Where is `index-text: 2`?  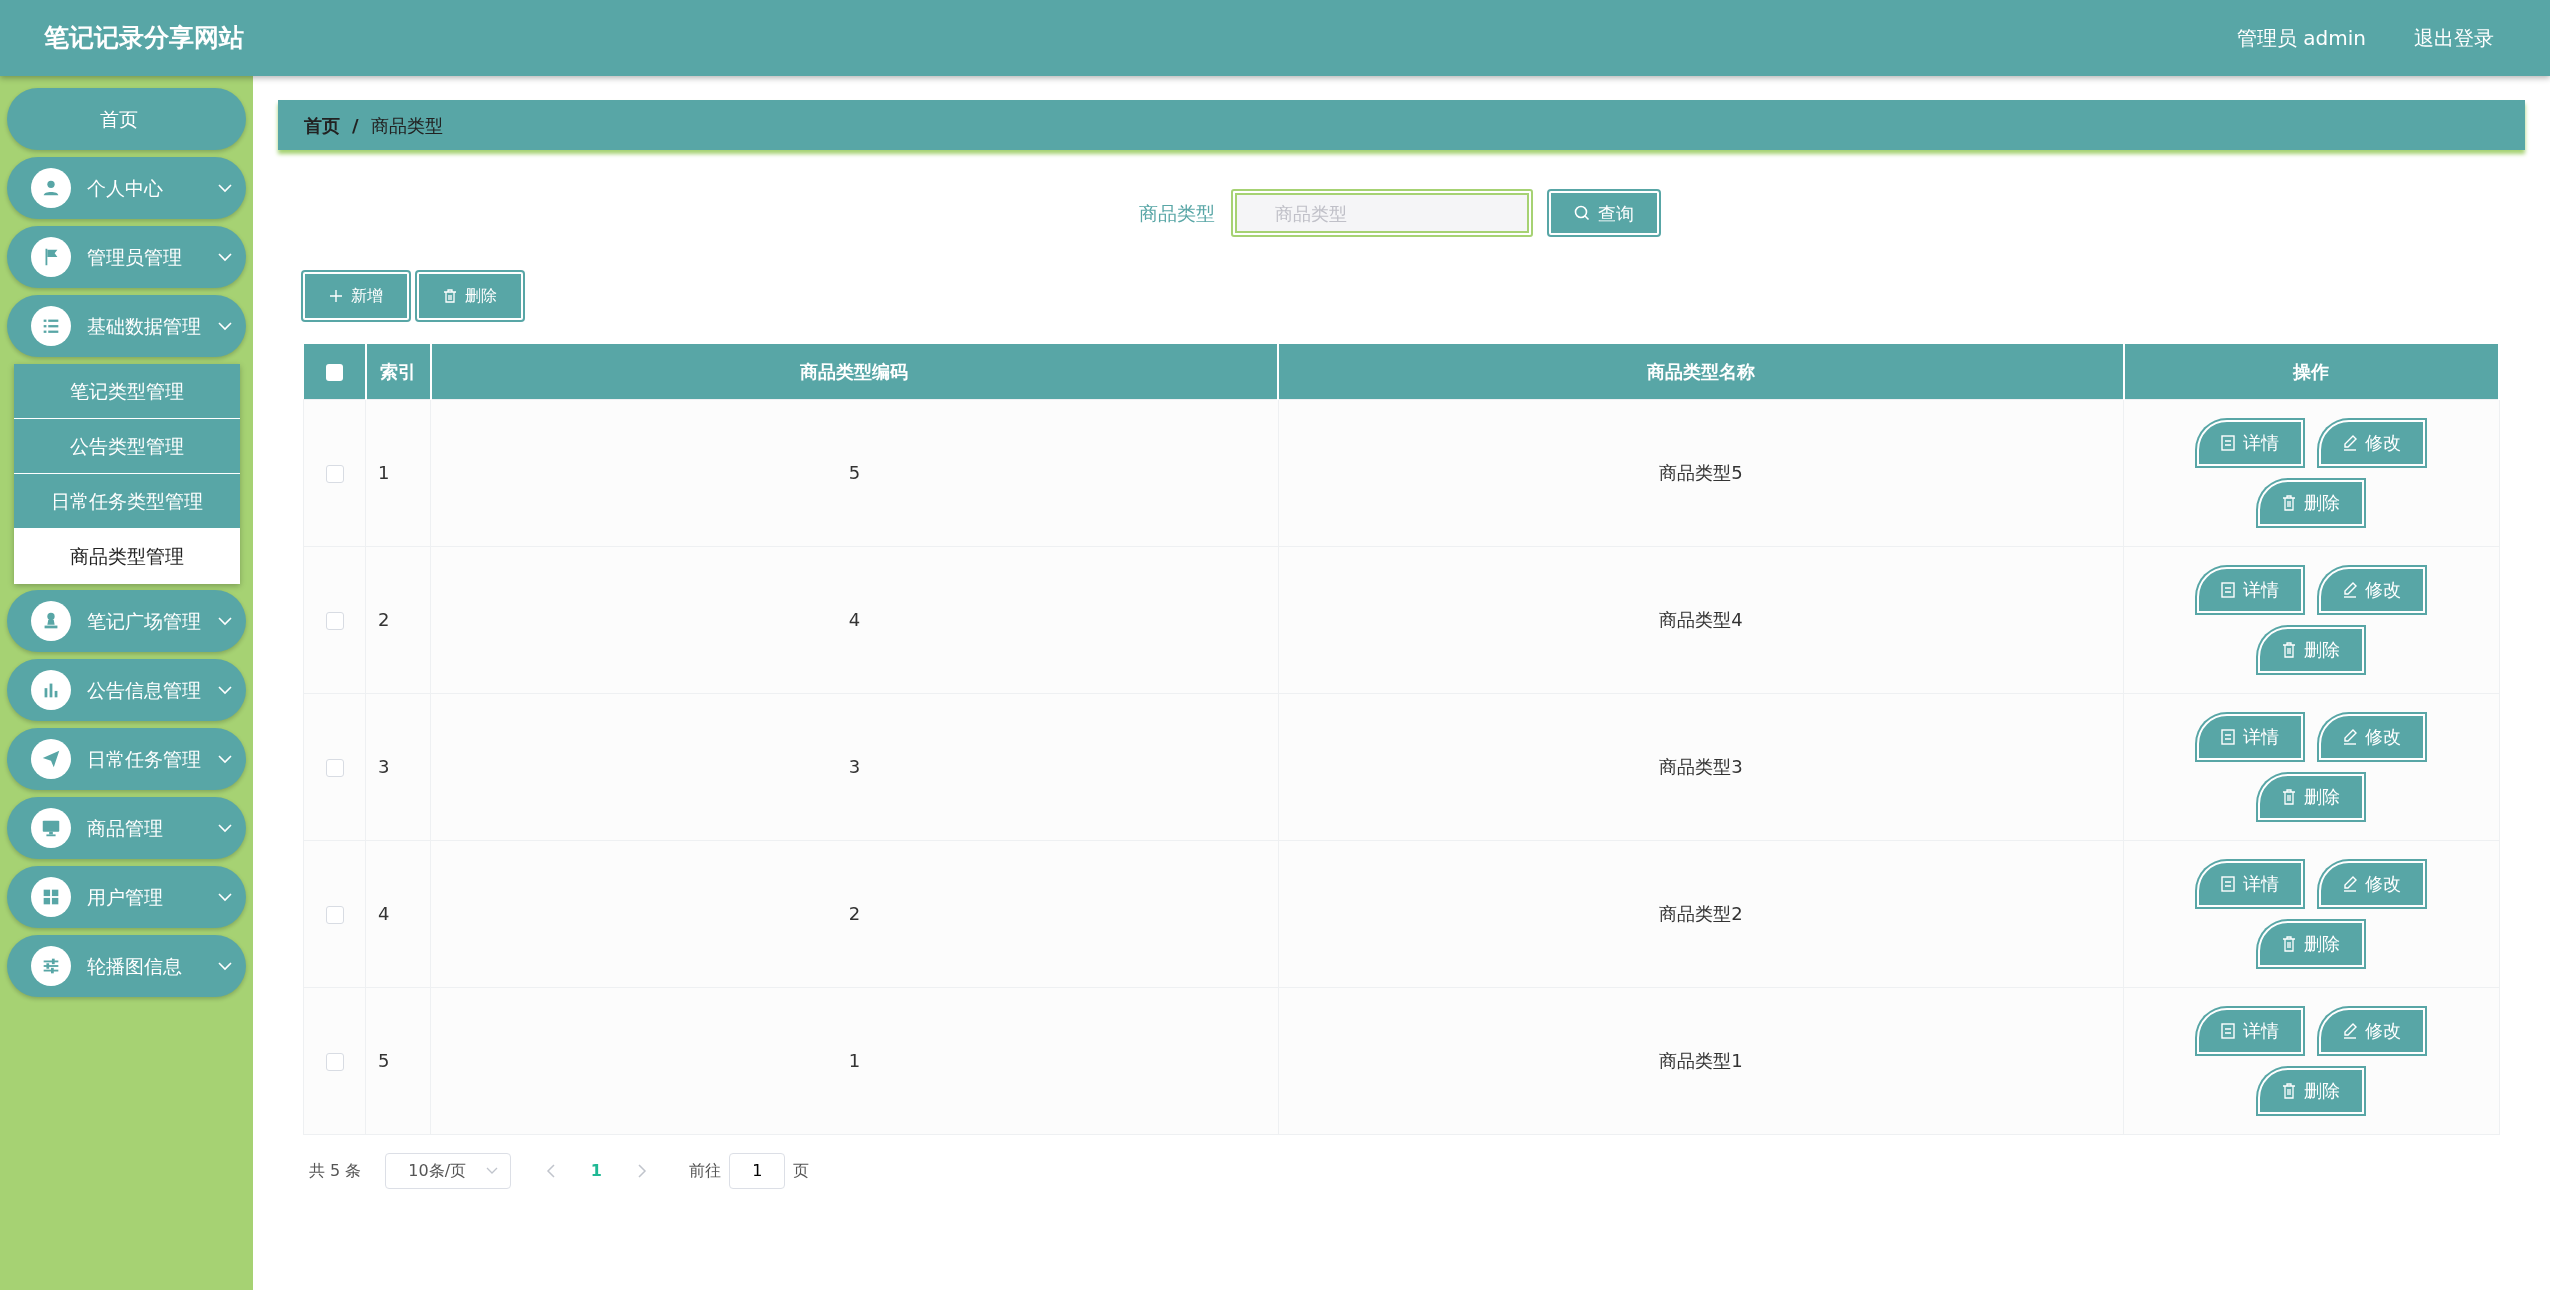
index-text: 2 is located at coordinates (384, 619).